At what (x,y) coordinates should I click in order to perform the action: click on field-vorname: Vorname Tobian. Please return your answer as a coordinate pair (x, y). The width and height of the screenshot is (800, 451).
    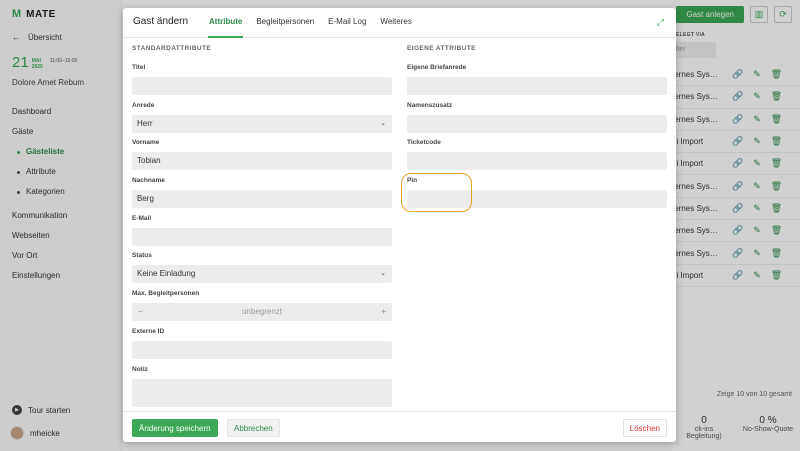
    Looking at the image, I should click on (262, 154).